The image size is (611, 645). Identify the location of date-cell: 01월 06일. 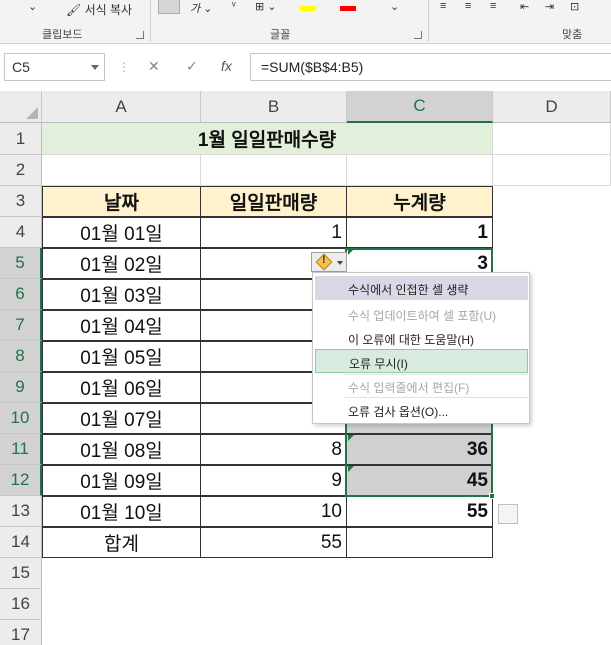
(121, 387).